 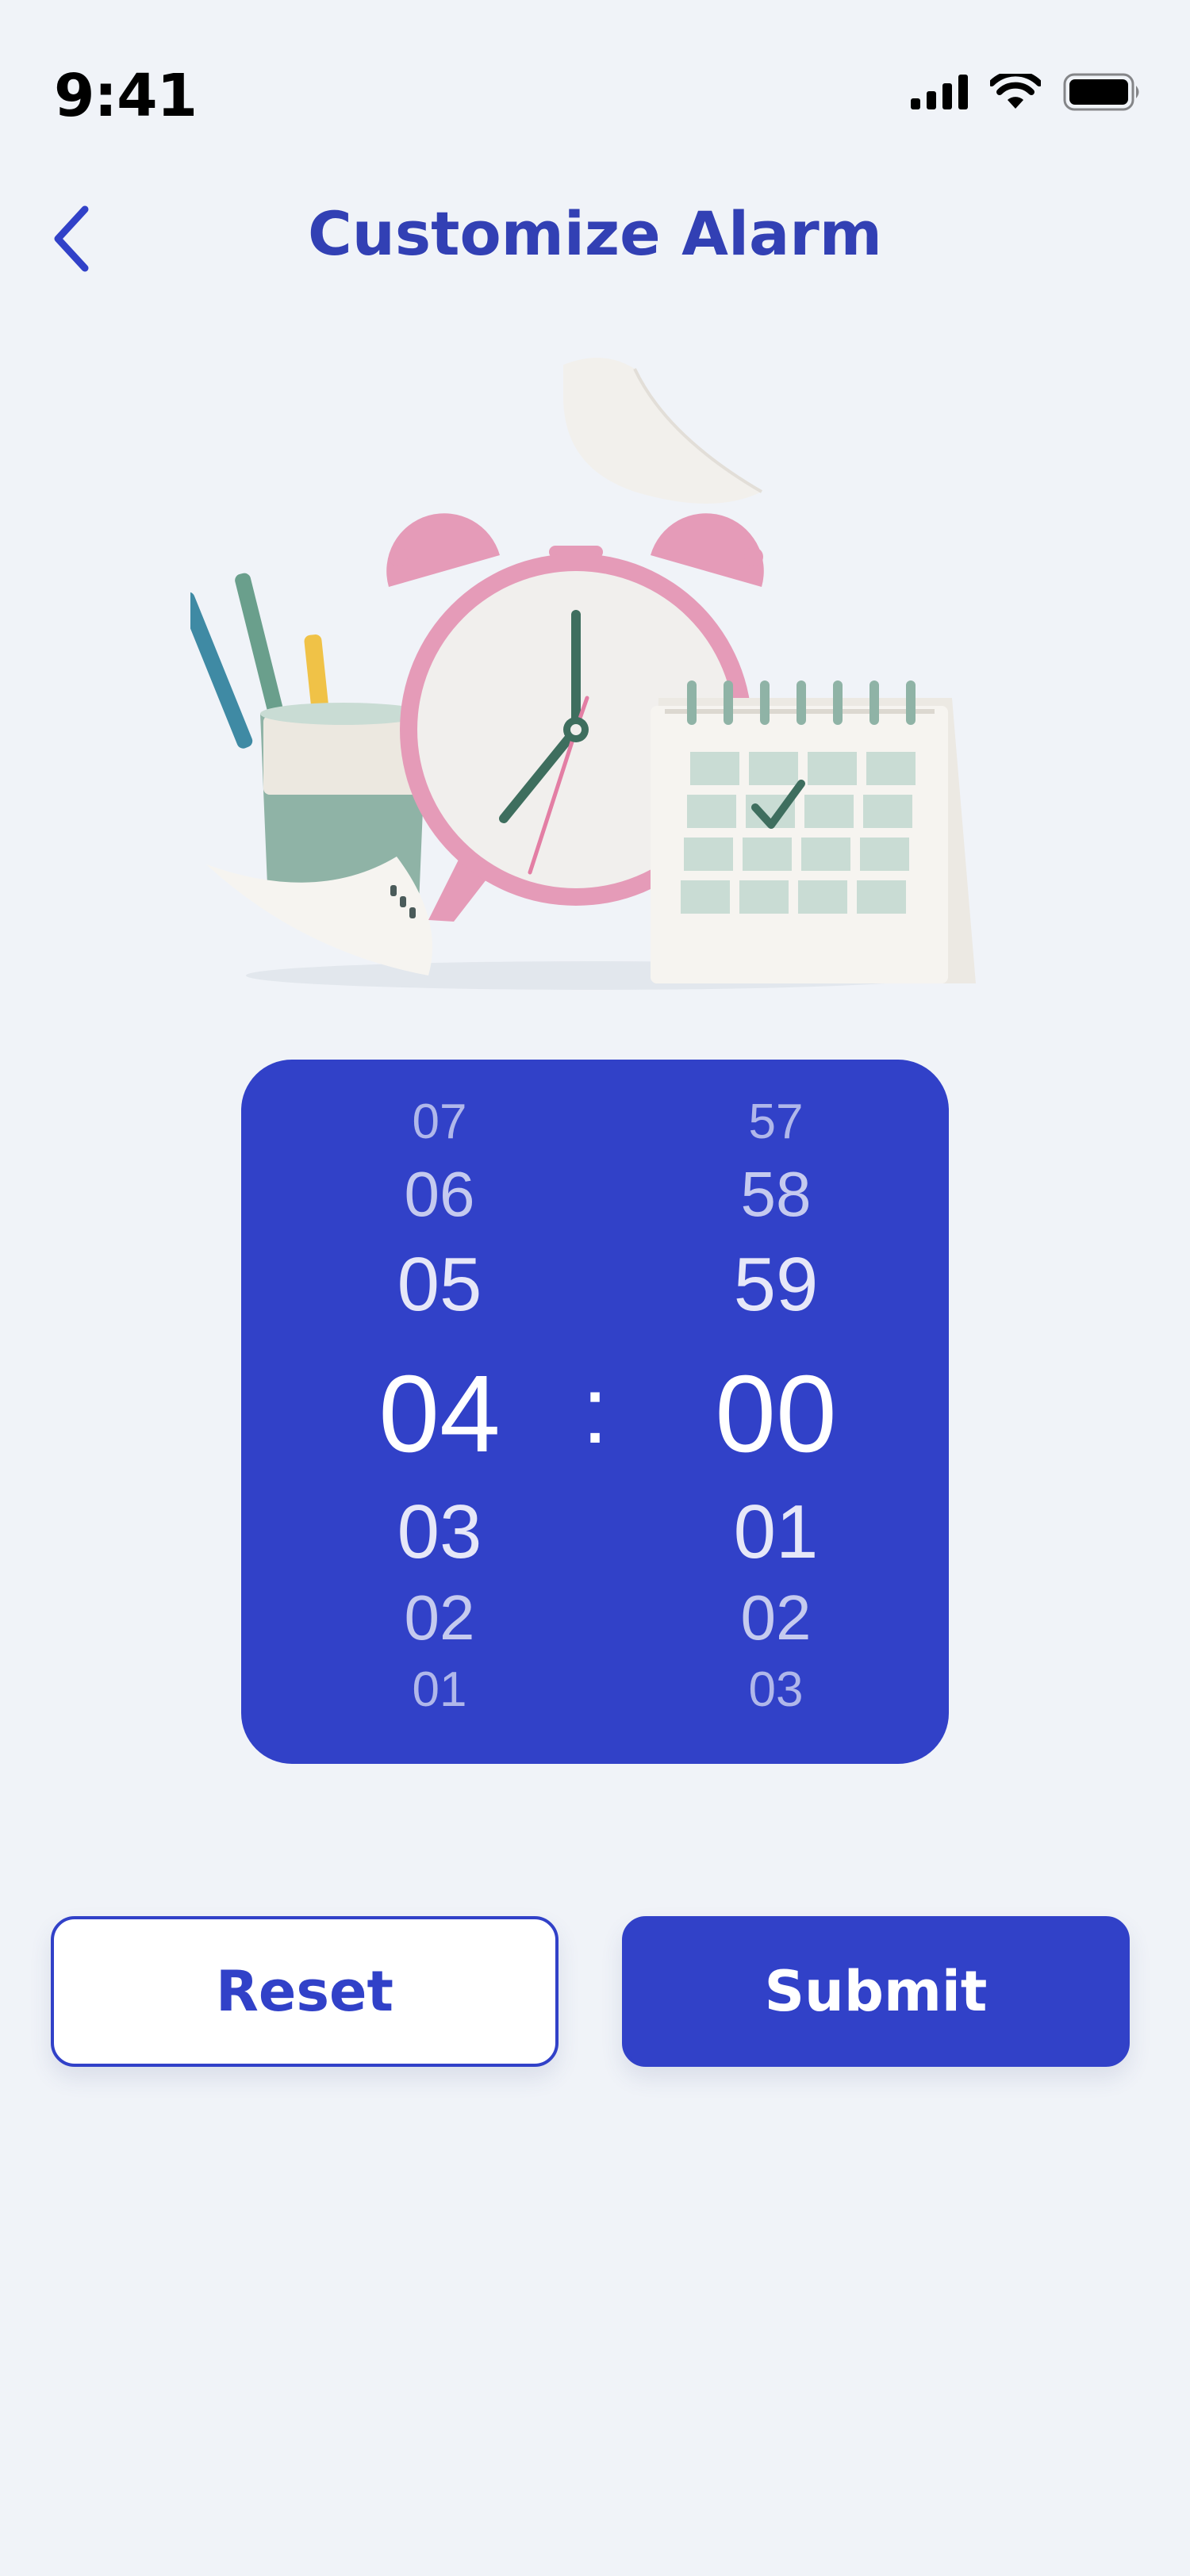 I want to click on reset-button: Reset, so click(x=305, y=1992).